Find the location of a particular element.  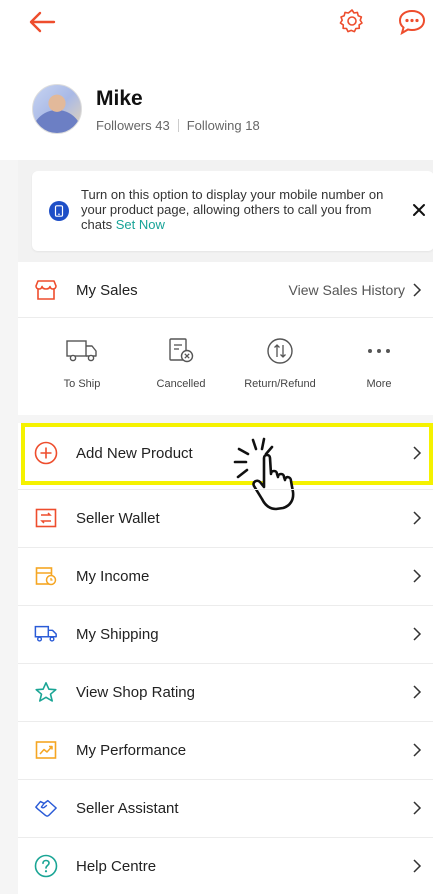

profile-stats: Followers 43 Following 18 is located at coordinates (178, 125).